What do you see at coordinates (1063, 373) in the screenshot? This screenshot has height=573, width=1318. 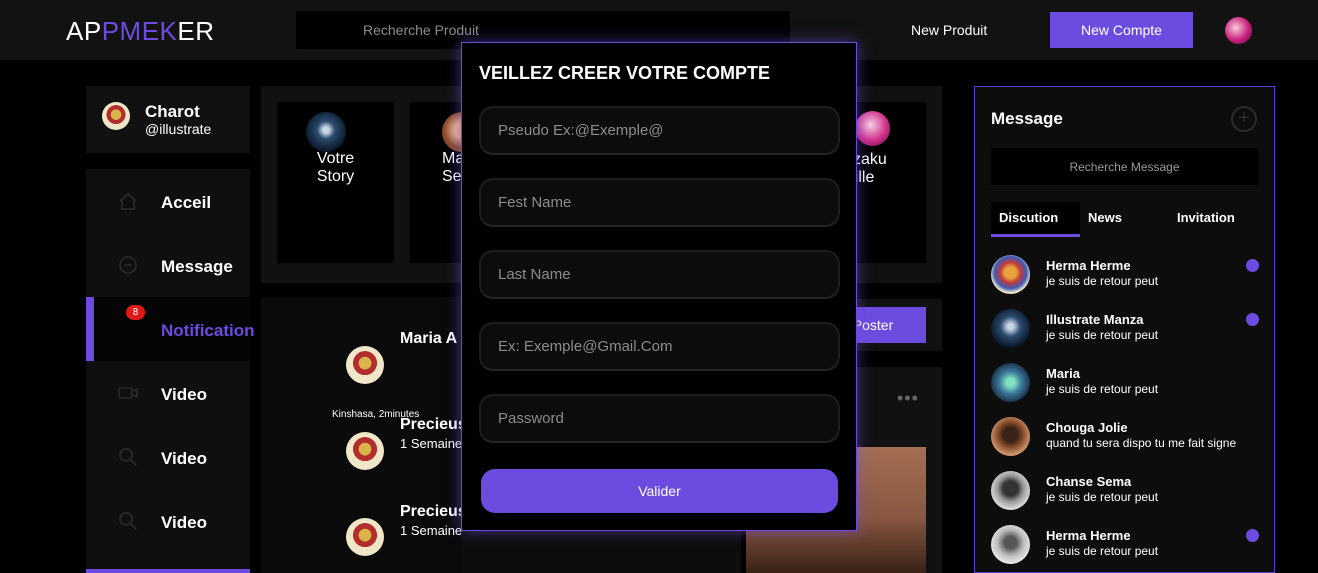 I see `message-sender: Maria` at bounding box center [1063, 373].